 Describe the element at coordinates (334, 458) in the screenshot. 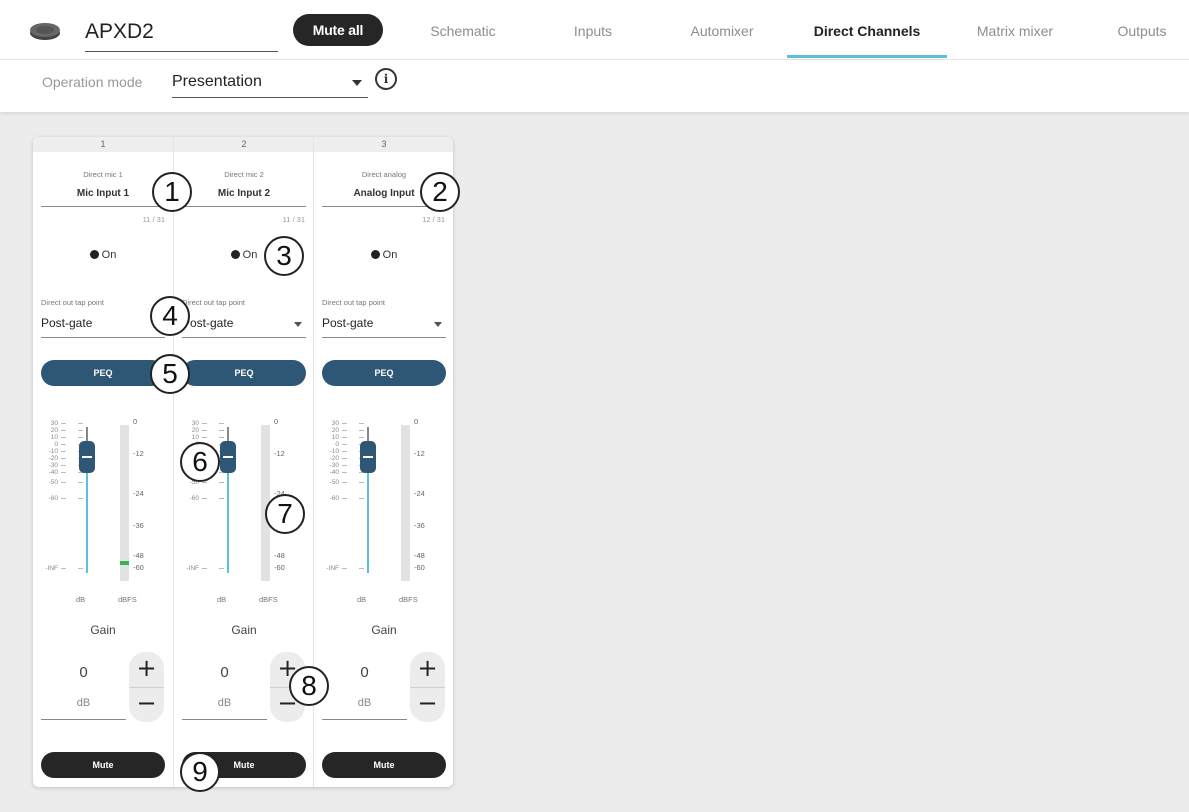

I see `fader-scale-label: -20` at that location.